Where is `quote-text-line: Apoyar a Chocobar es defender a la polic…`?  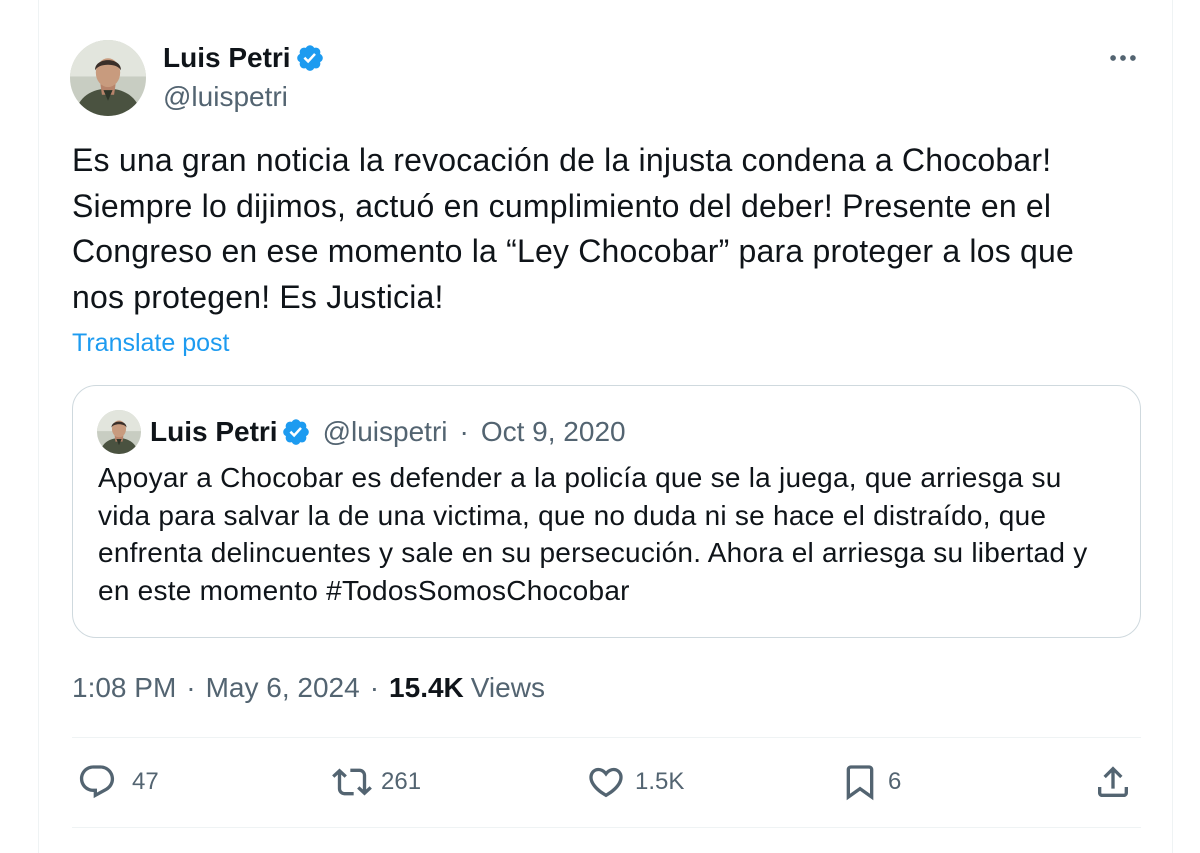 quote-text-line: Apoyar a Chocobar es defender a la polic… is located at coordinates (580, 477).